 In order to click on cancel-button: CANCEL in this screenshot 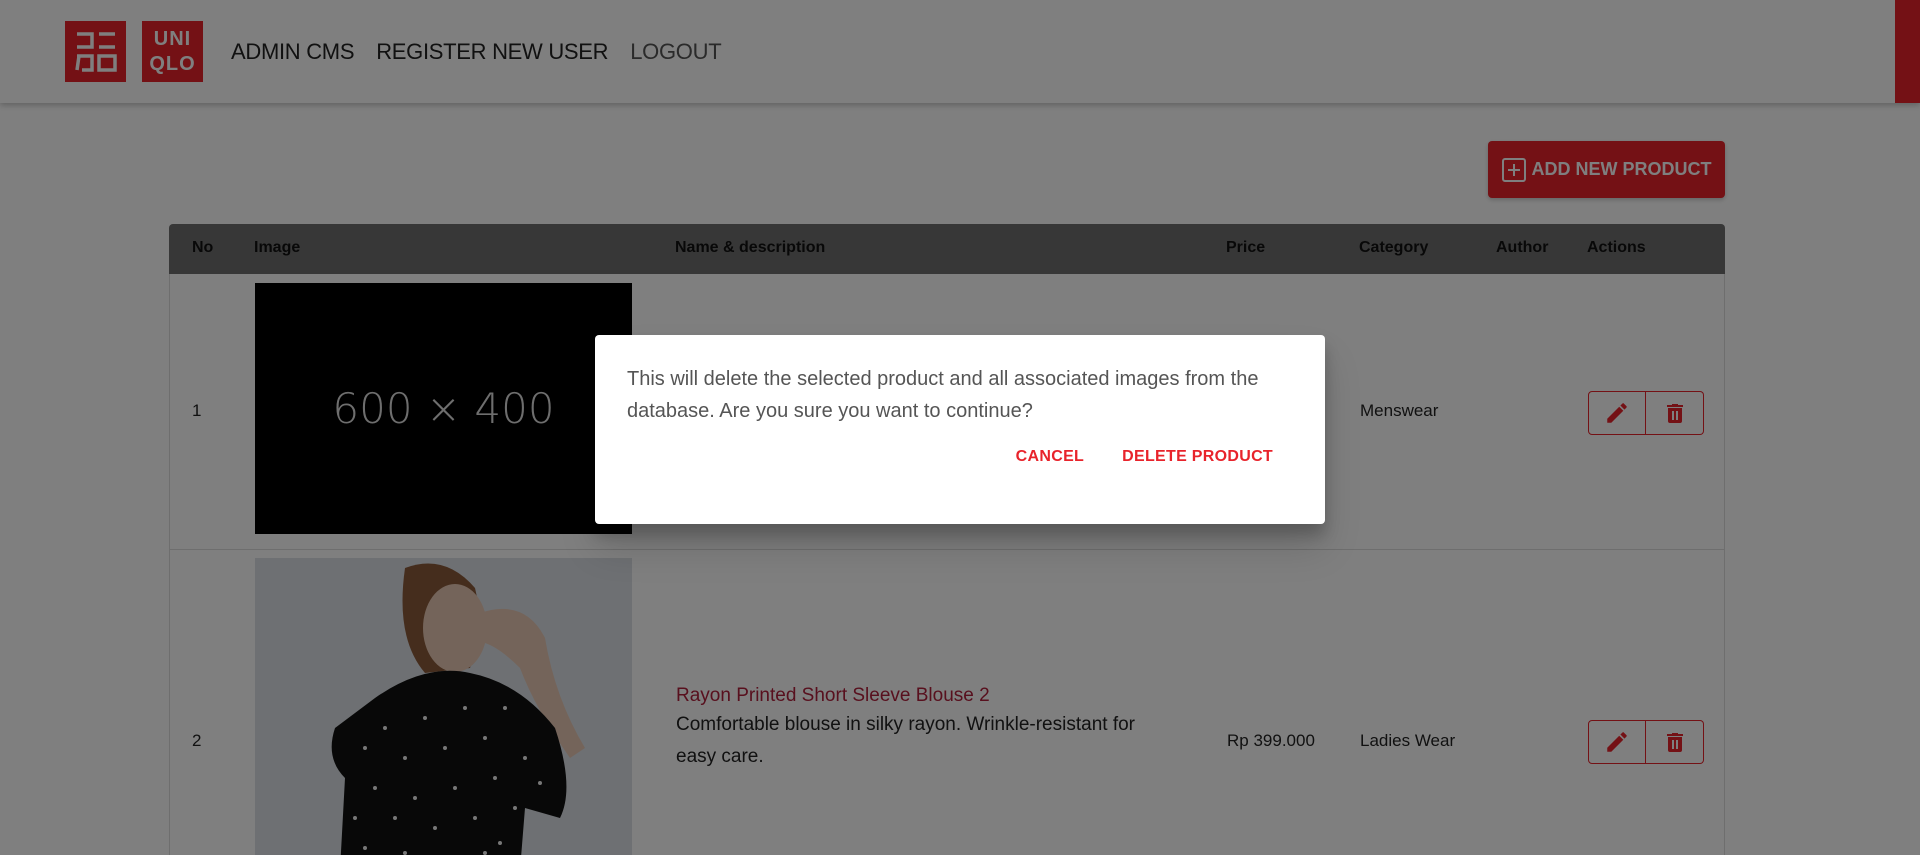, I will do `click(1050, 457)`.